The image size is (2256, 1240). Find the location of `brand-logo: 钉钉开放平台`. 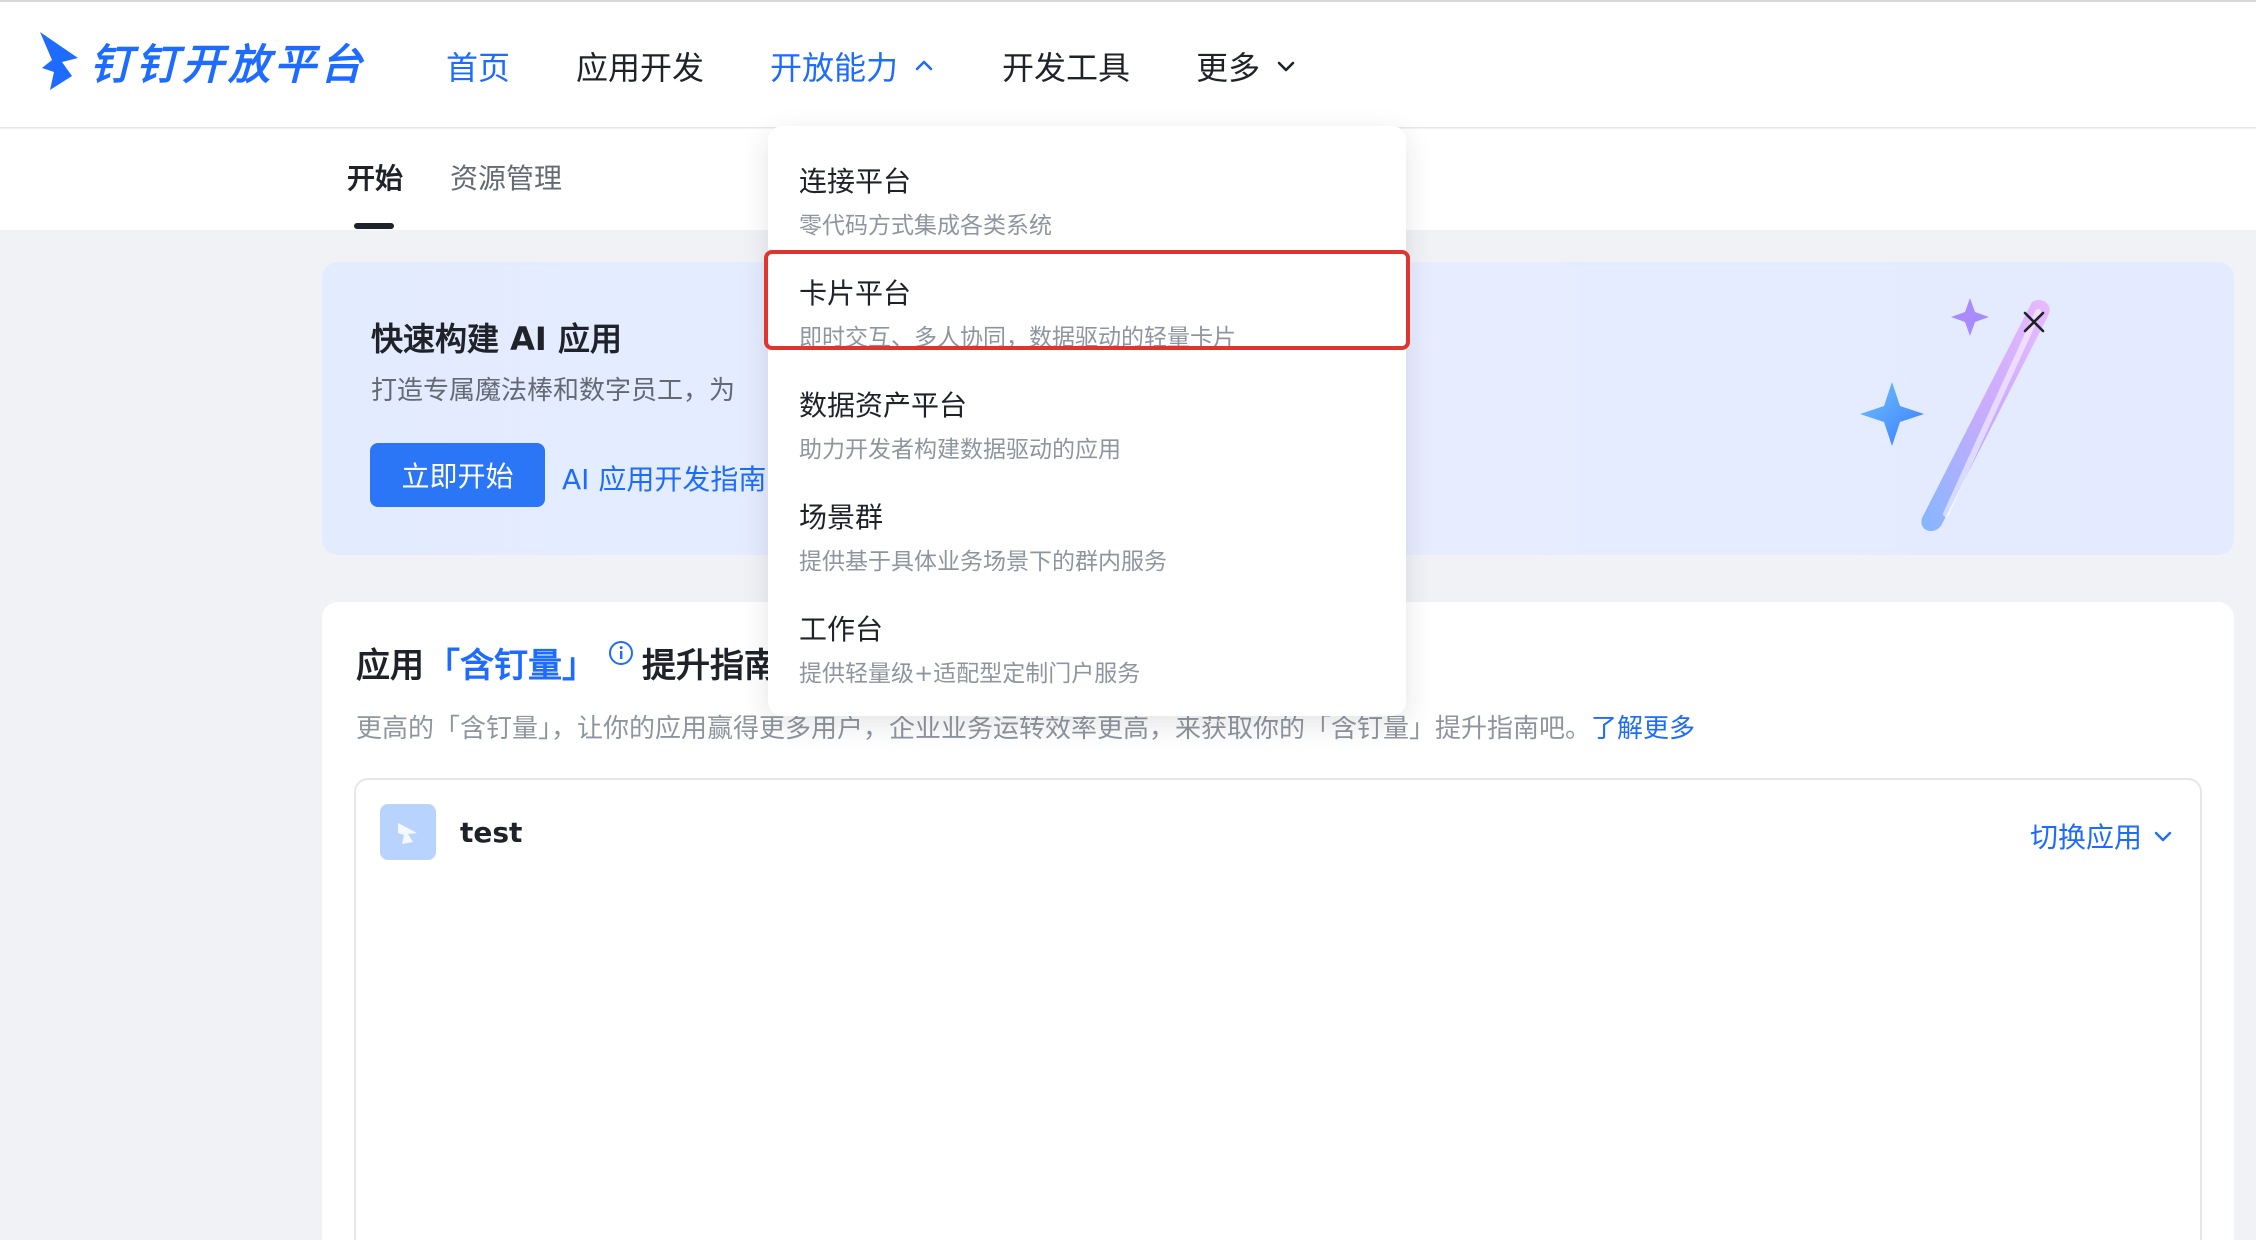

brand-logo: 钉钉开放平台 is located at coordinates (202, 61).